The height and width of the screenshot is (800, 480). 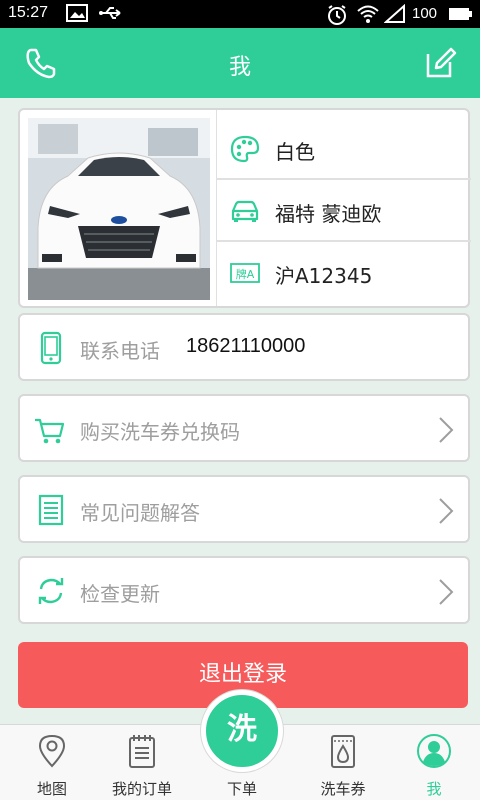 What do you see at coordinates (120, 351) in the screenshot?
I see `contact-label: 联系电话` at bounding box center [120, 351].